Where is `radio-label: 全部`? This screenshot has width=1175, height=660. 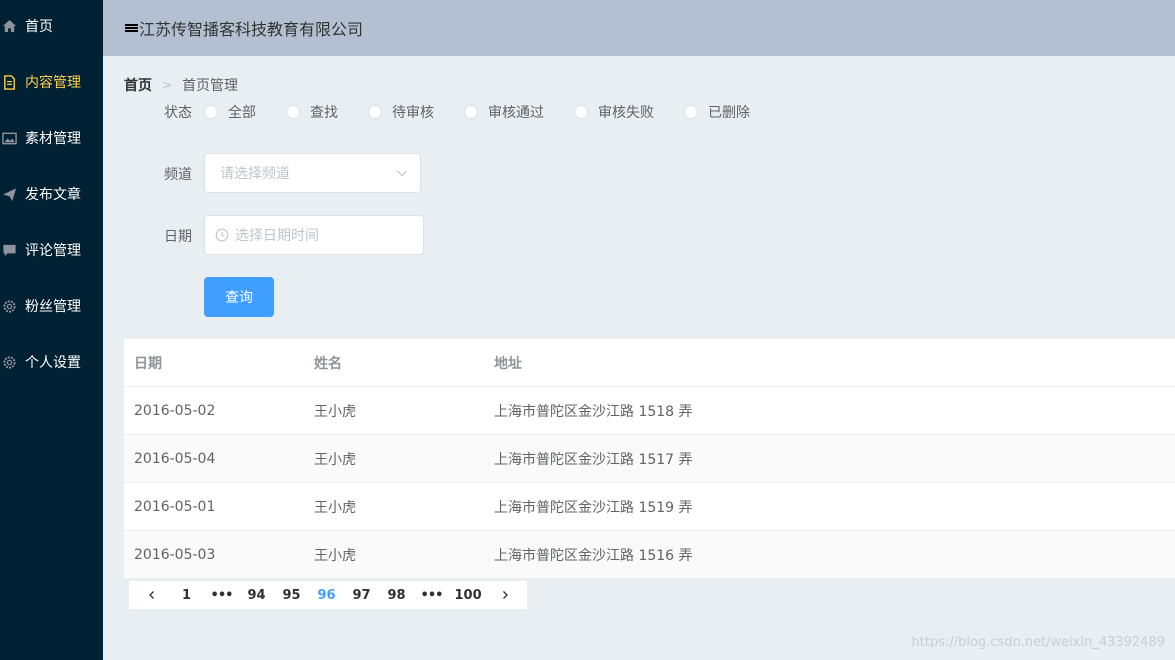
radio-label: 全部 is located at coordinates (242, 113).